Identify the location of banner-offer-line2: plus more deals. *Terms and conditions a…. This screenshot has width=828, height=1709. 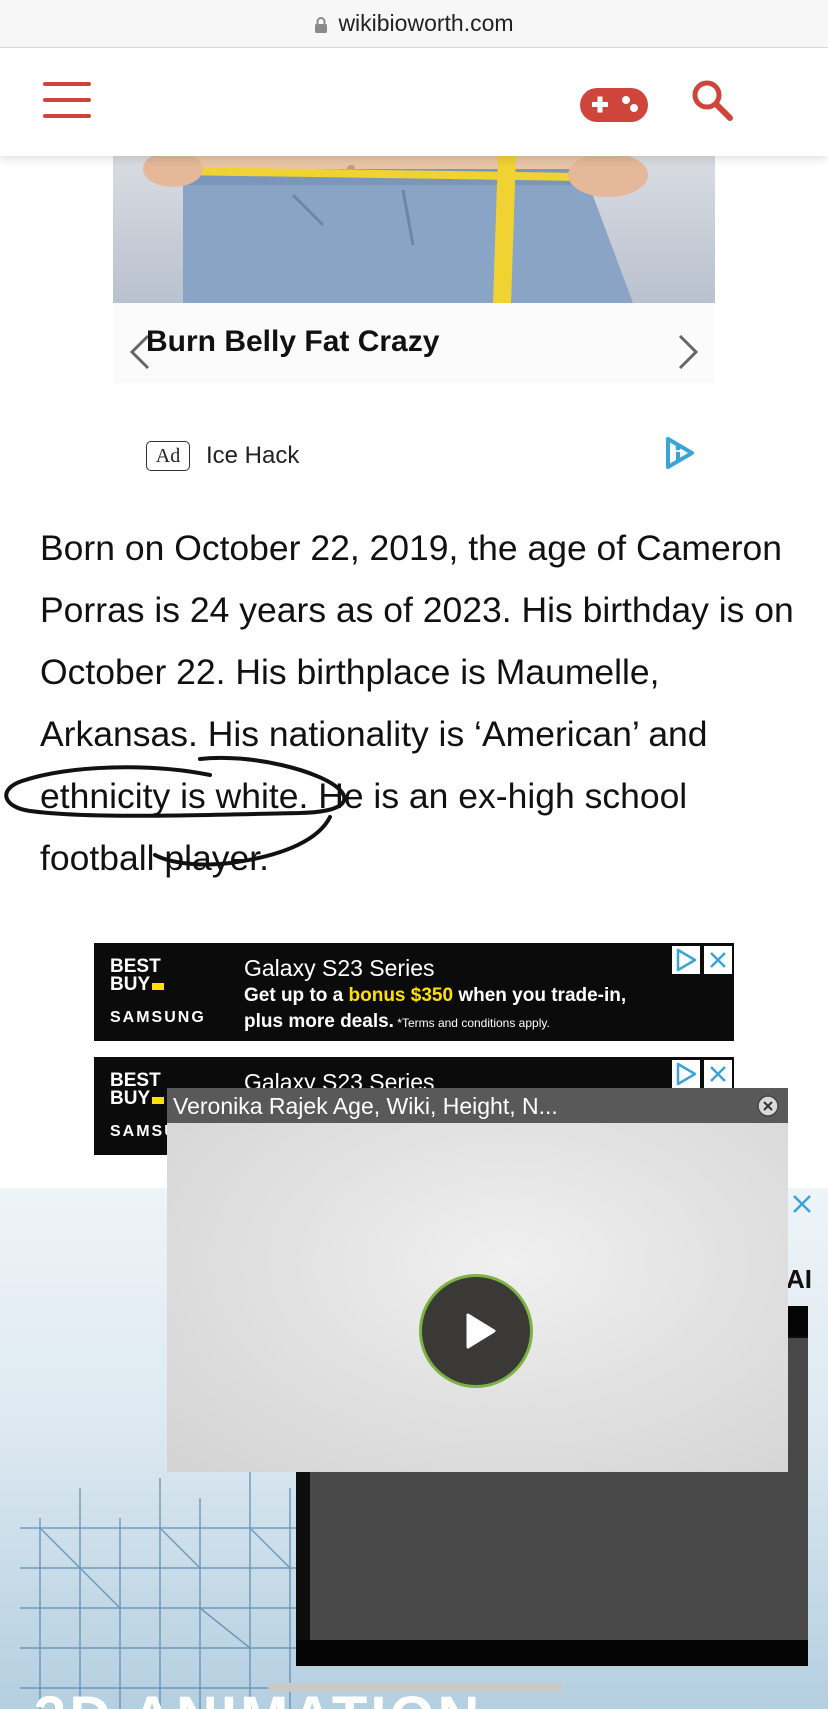
(397, 1021).